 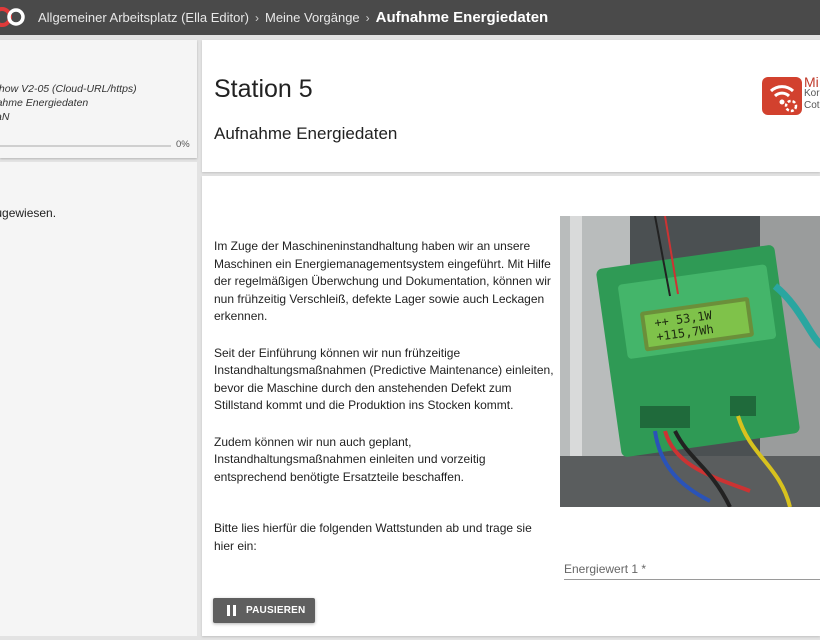 What do you see at coordinates (276, 610) in the screenshot?
I see `pause-button-label: PAUSIEREN` at bounding box center [276, 610].